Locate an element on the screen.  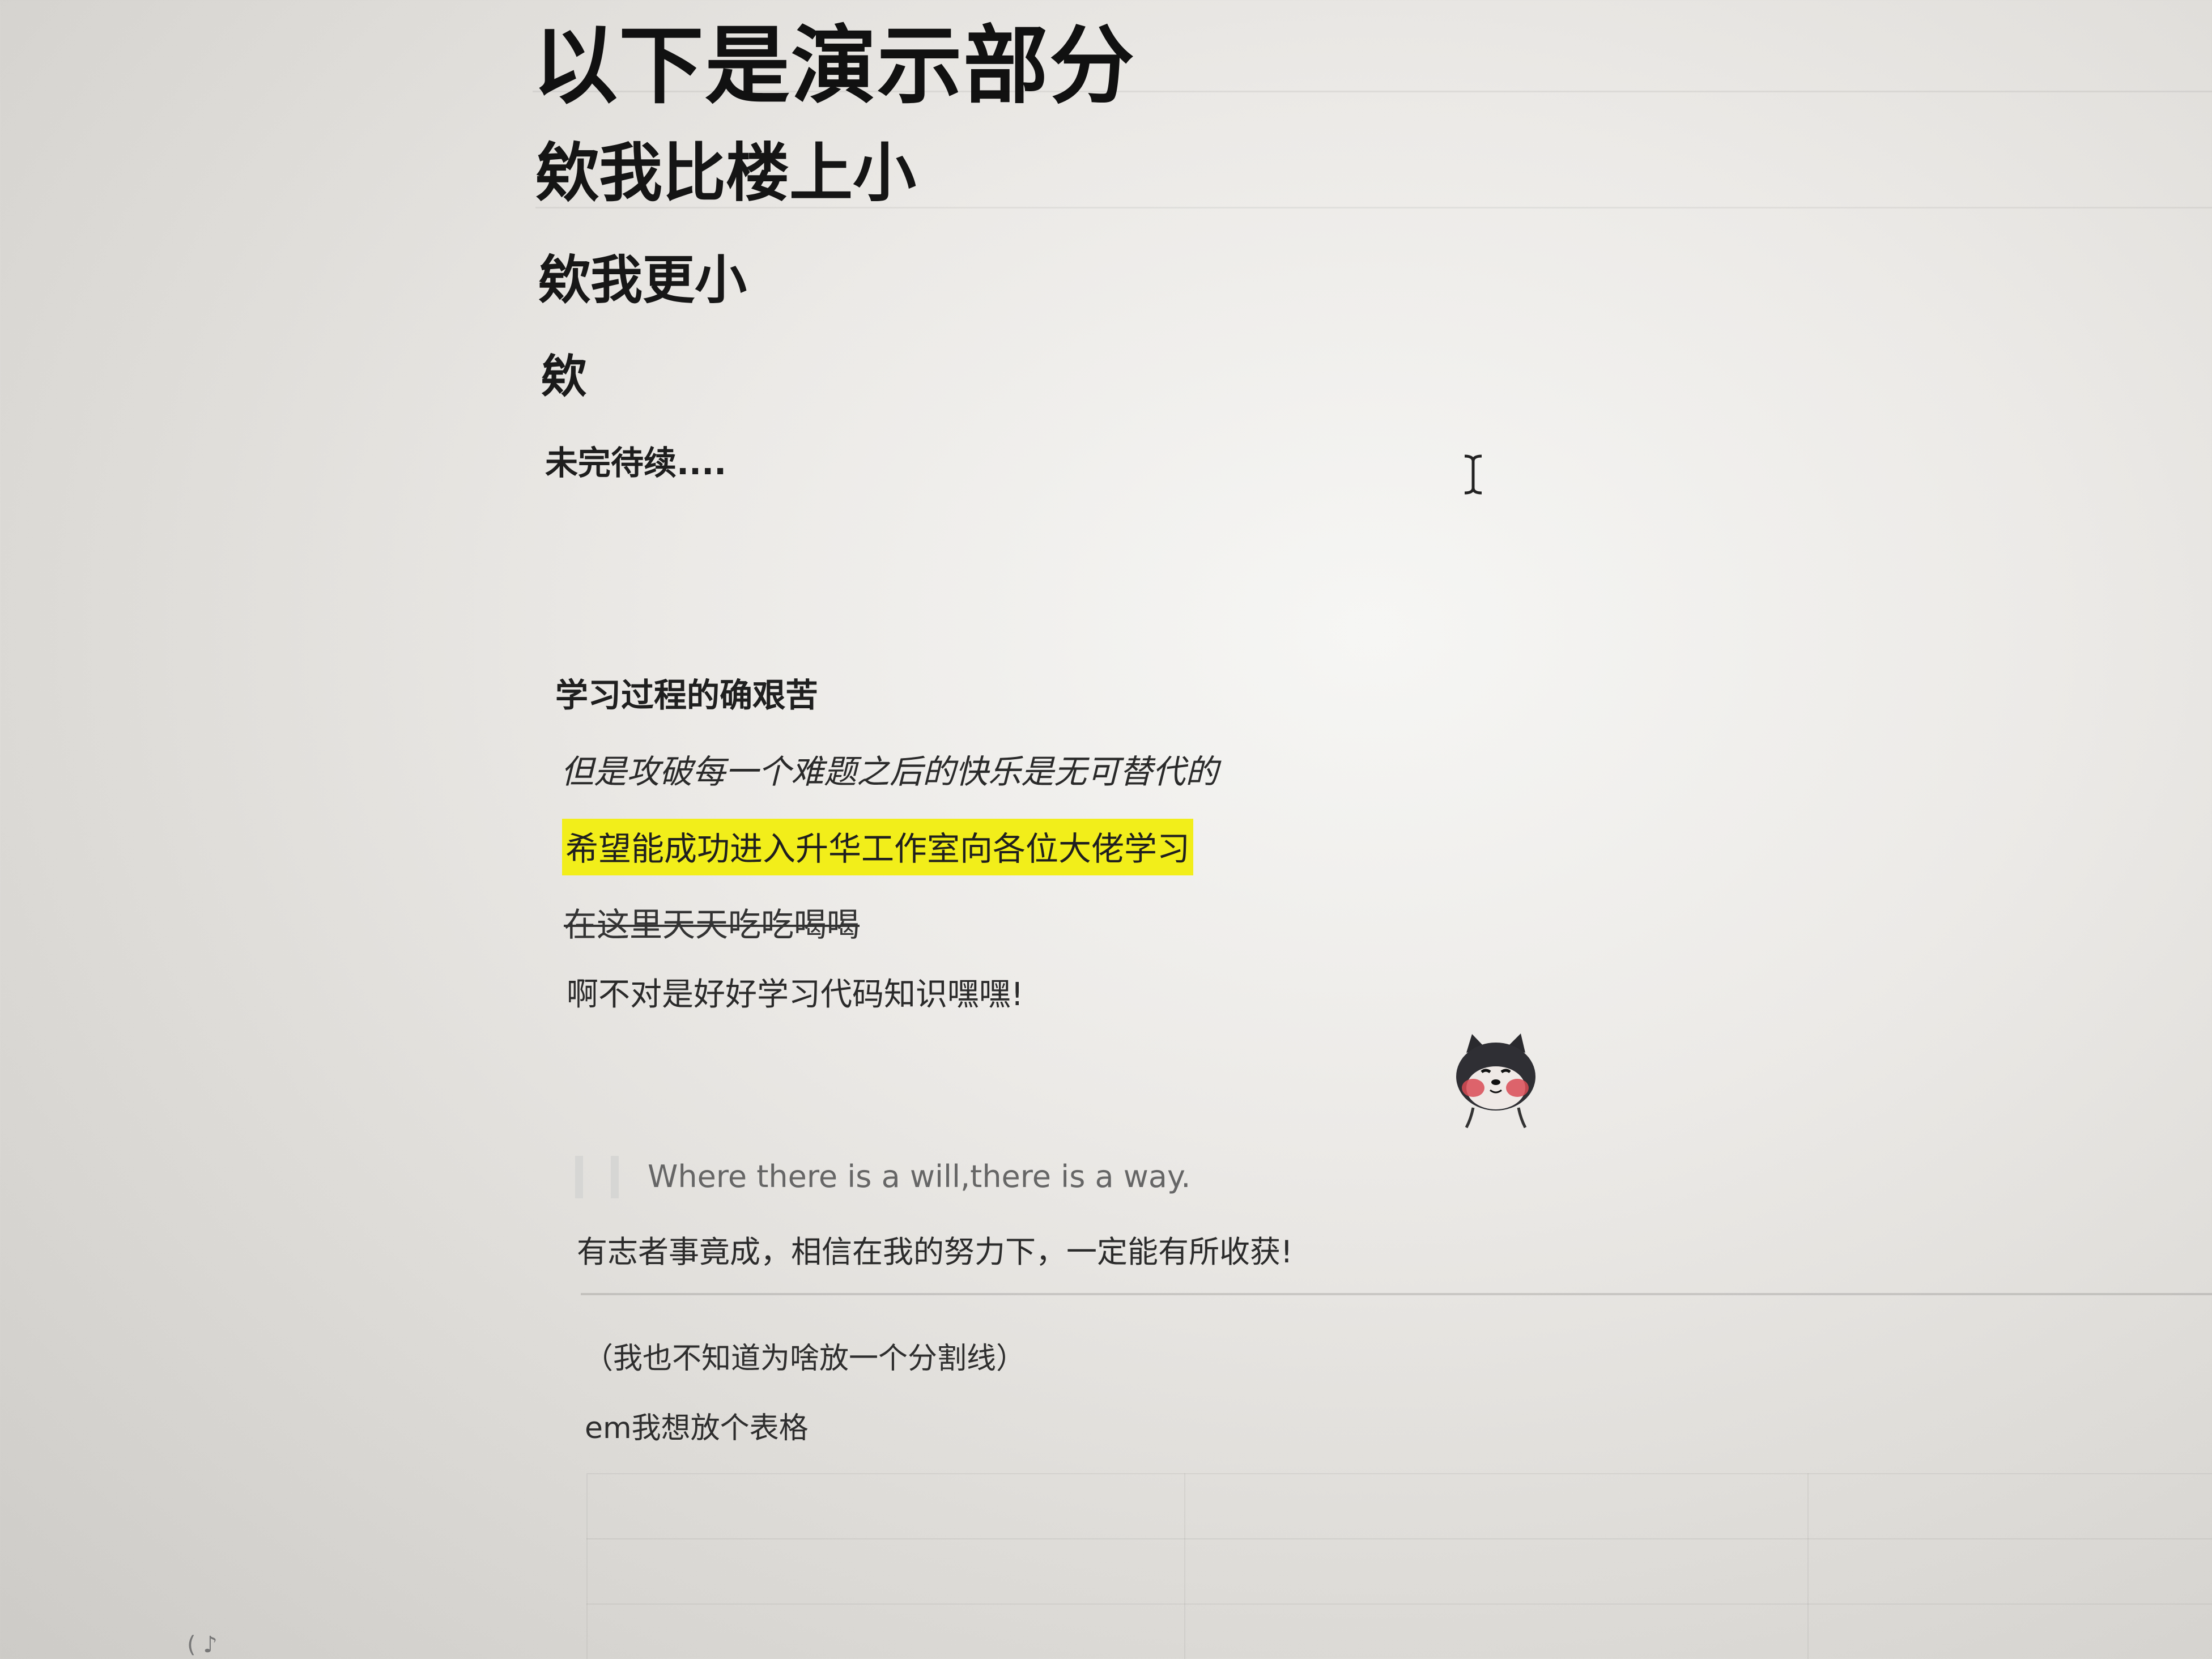
heading-1-underline is located at coordinates (1372, 91).